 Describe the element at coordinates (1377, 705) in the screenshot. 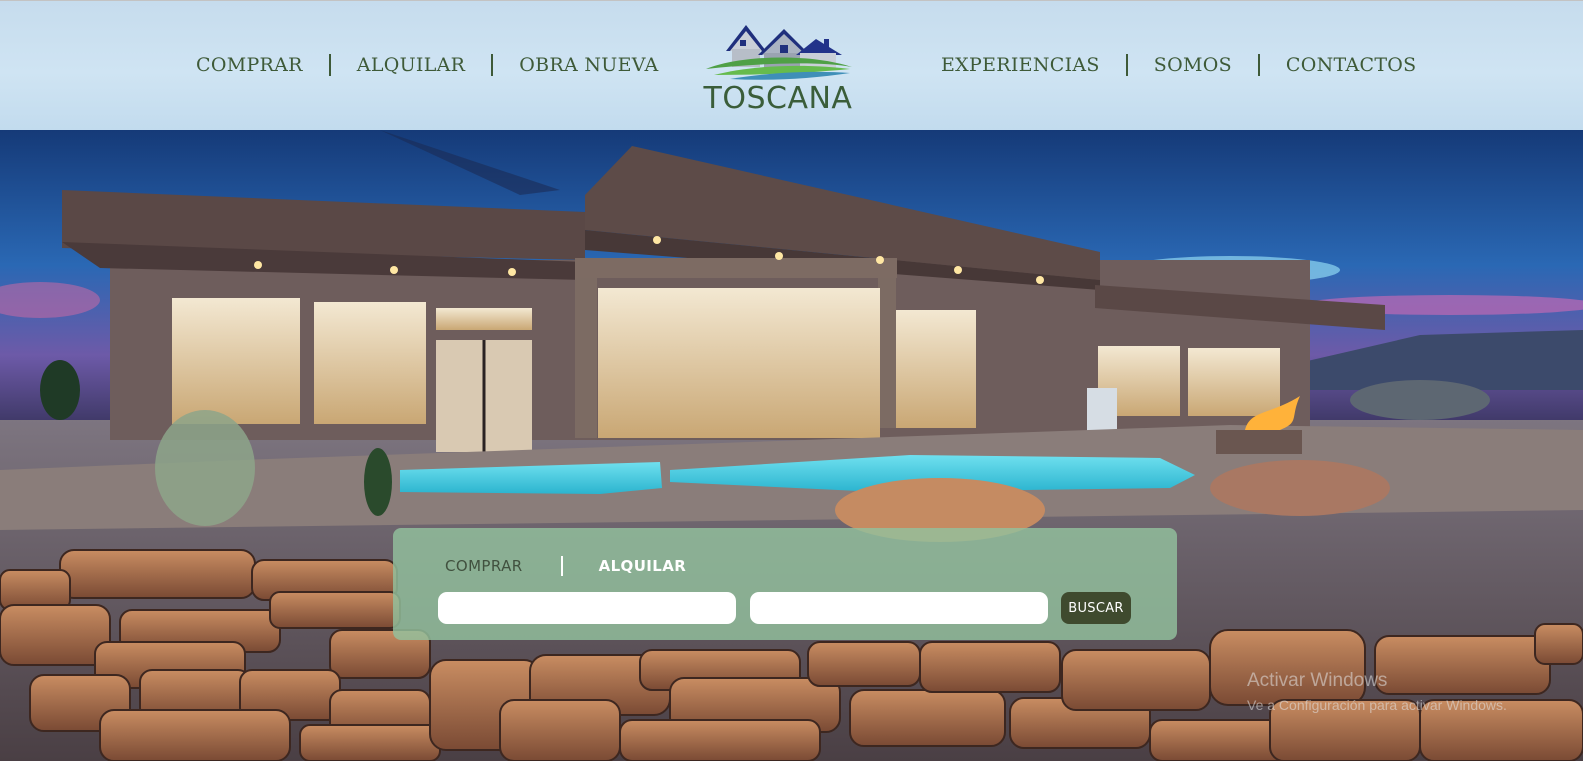

I see `watermark-subtitle: Ve a Configuración para activar Windows.` at that location.